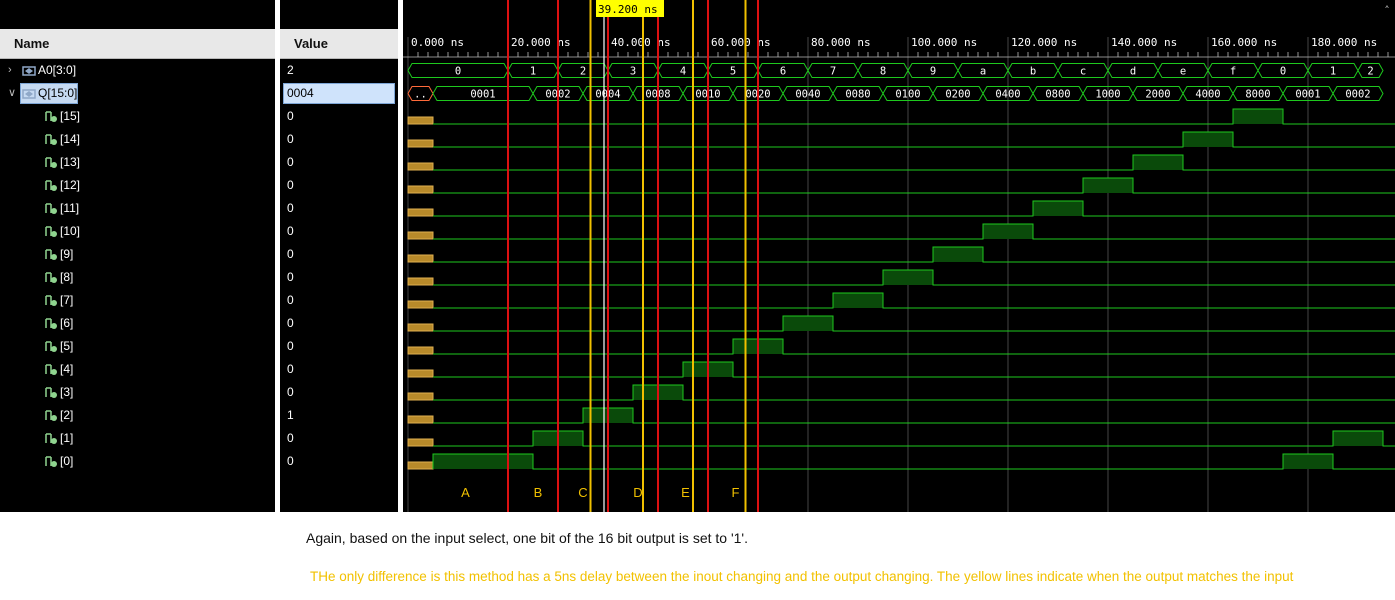 This screenshot has height=600, width=1395. I want to click on q-bus-value-label: 2000, so click(1157, 95).